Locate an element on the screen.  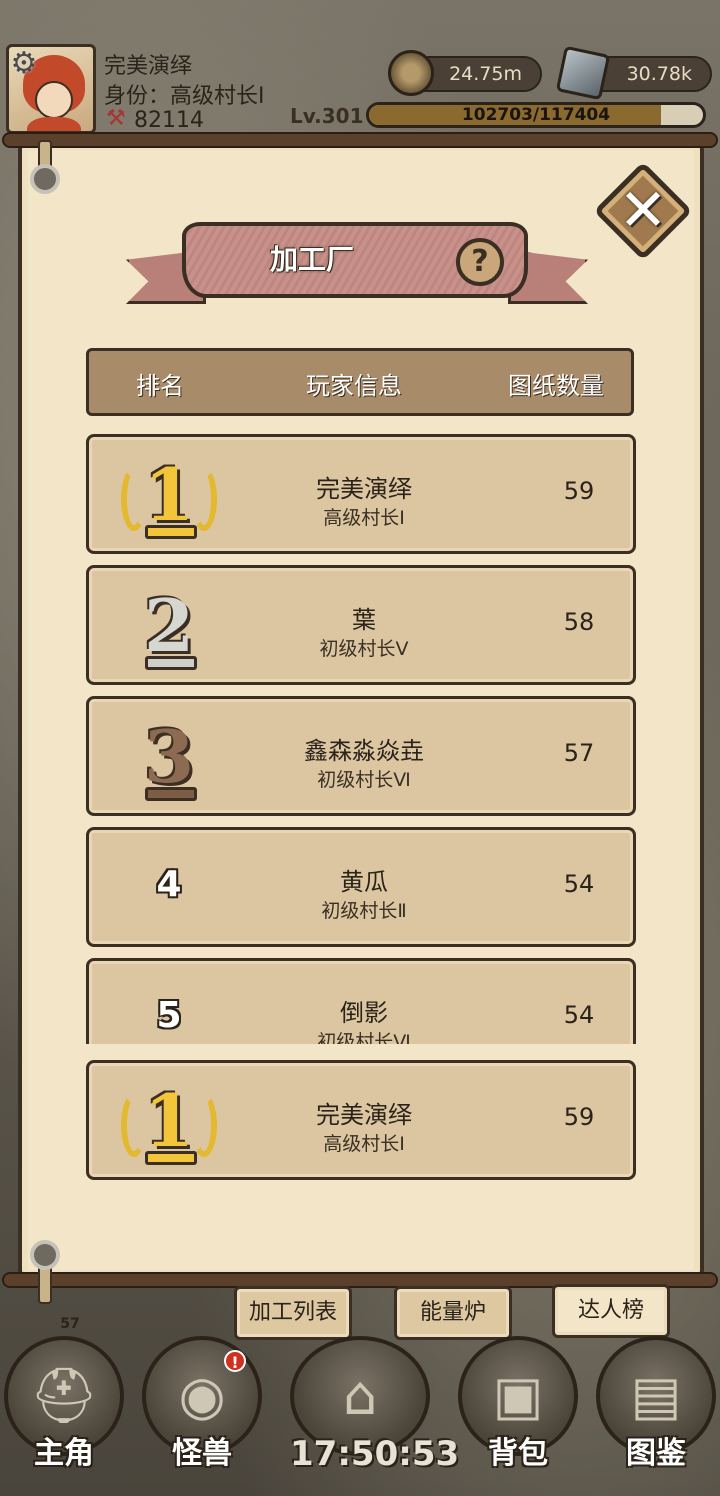
nav-hero-label: 主角 is located at coordinates (64, 1453).